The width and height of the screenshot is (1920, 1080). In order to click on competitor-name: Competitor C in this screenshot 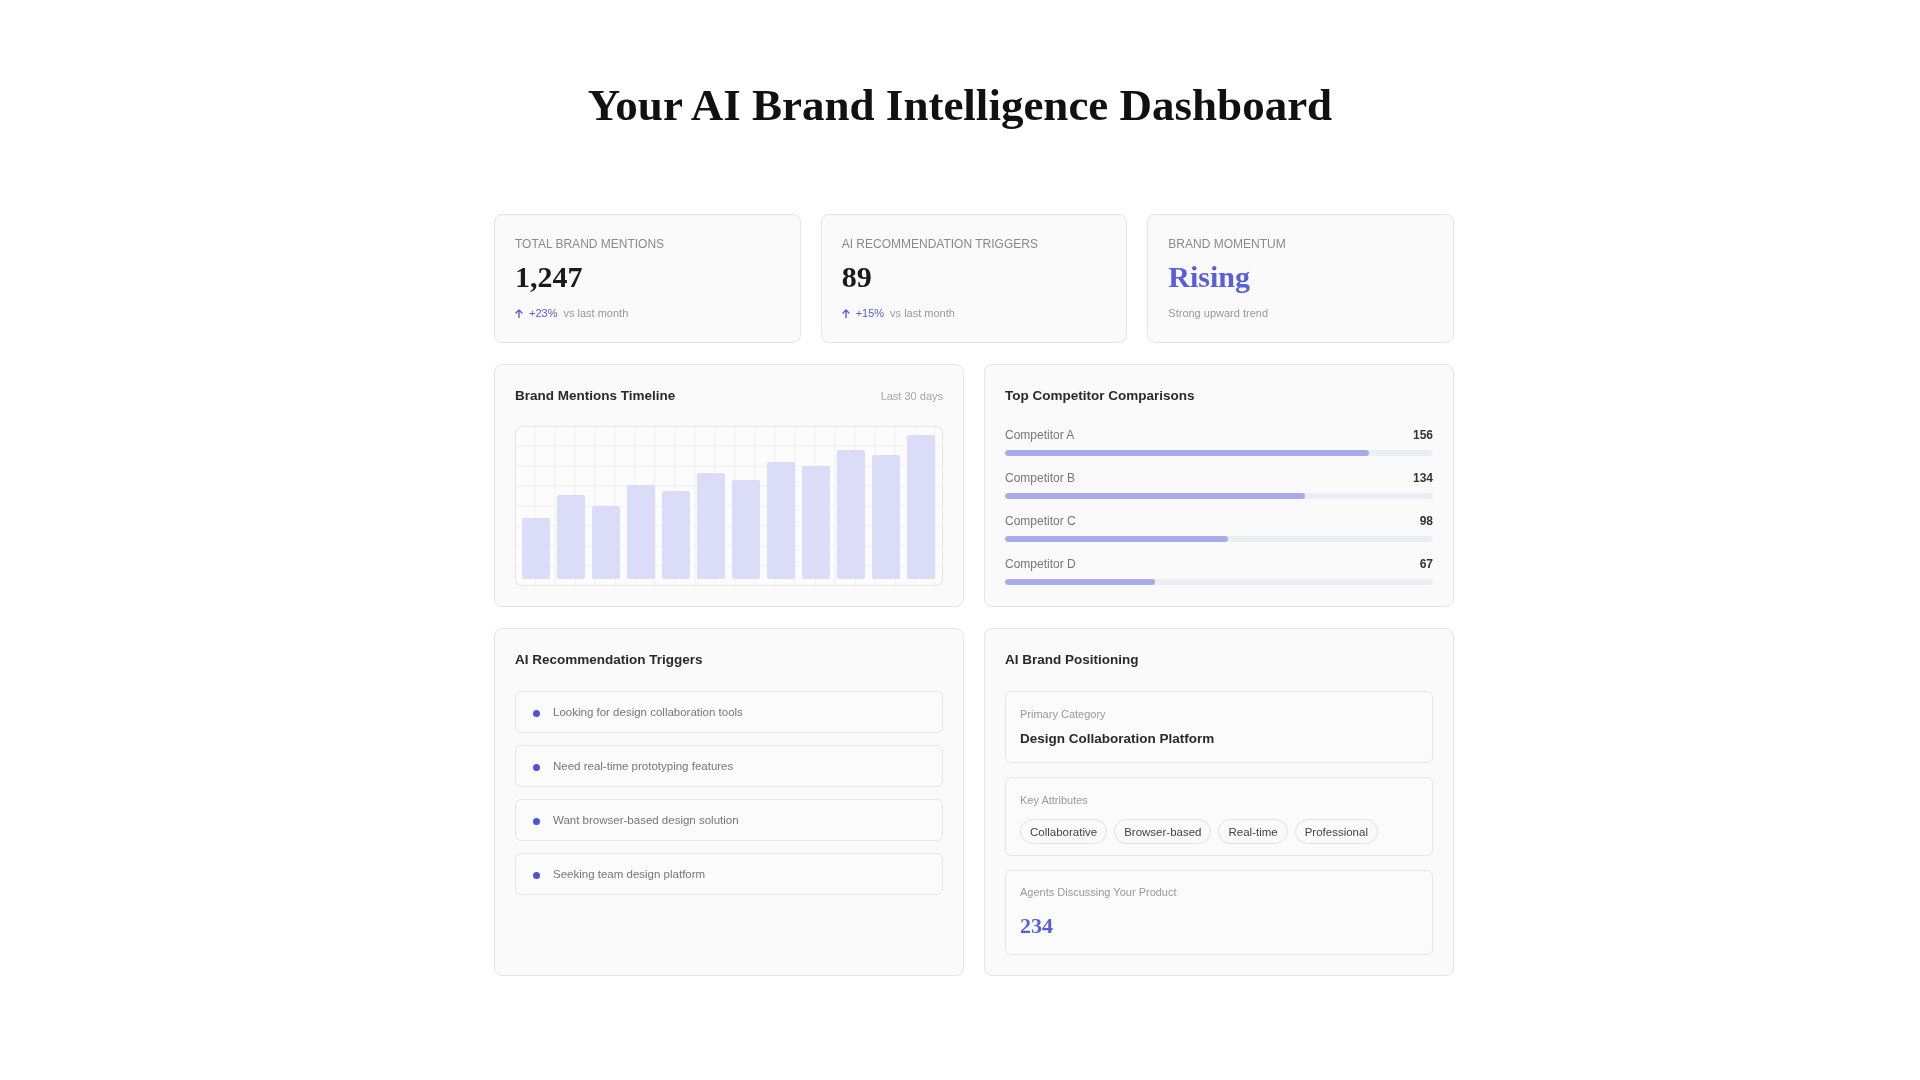, I will do `click(1040, 521)`.